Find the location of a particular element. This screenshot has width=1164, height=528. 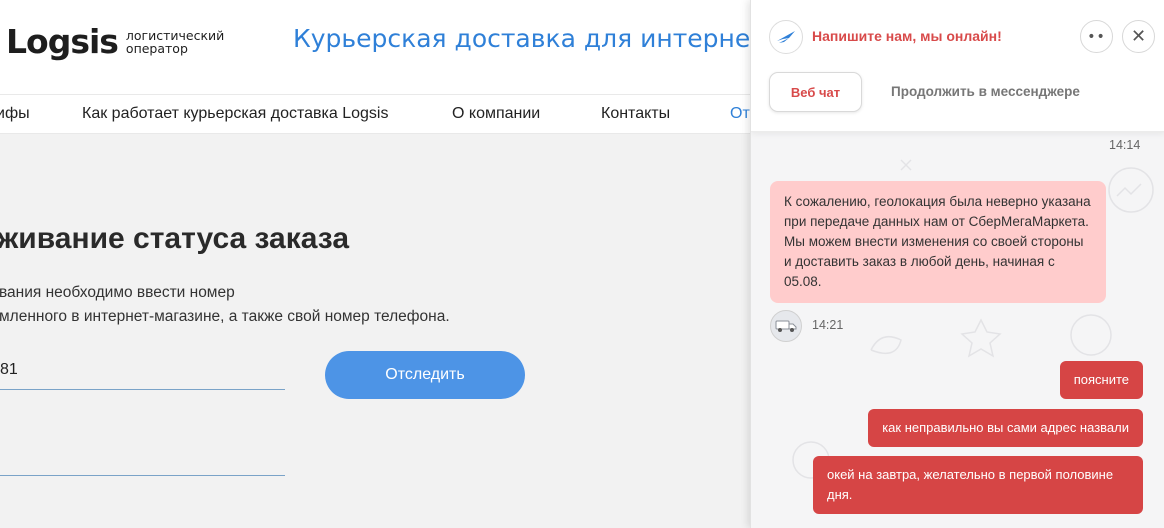

nav-item-contacts: Контакты is located at coordinates (635, 114).